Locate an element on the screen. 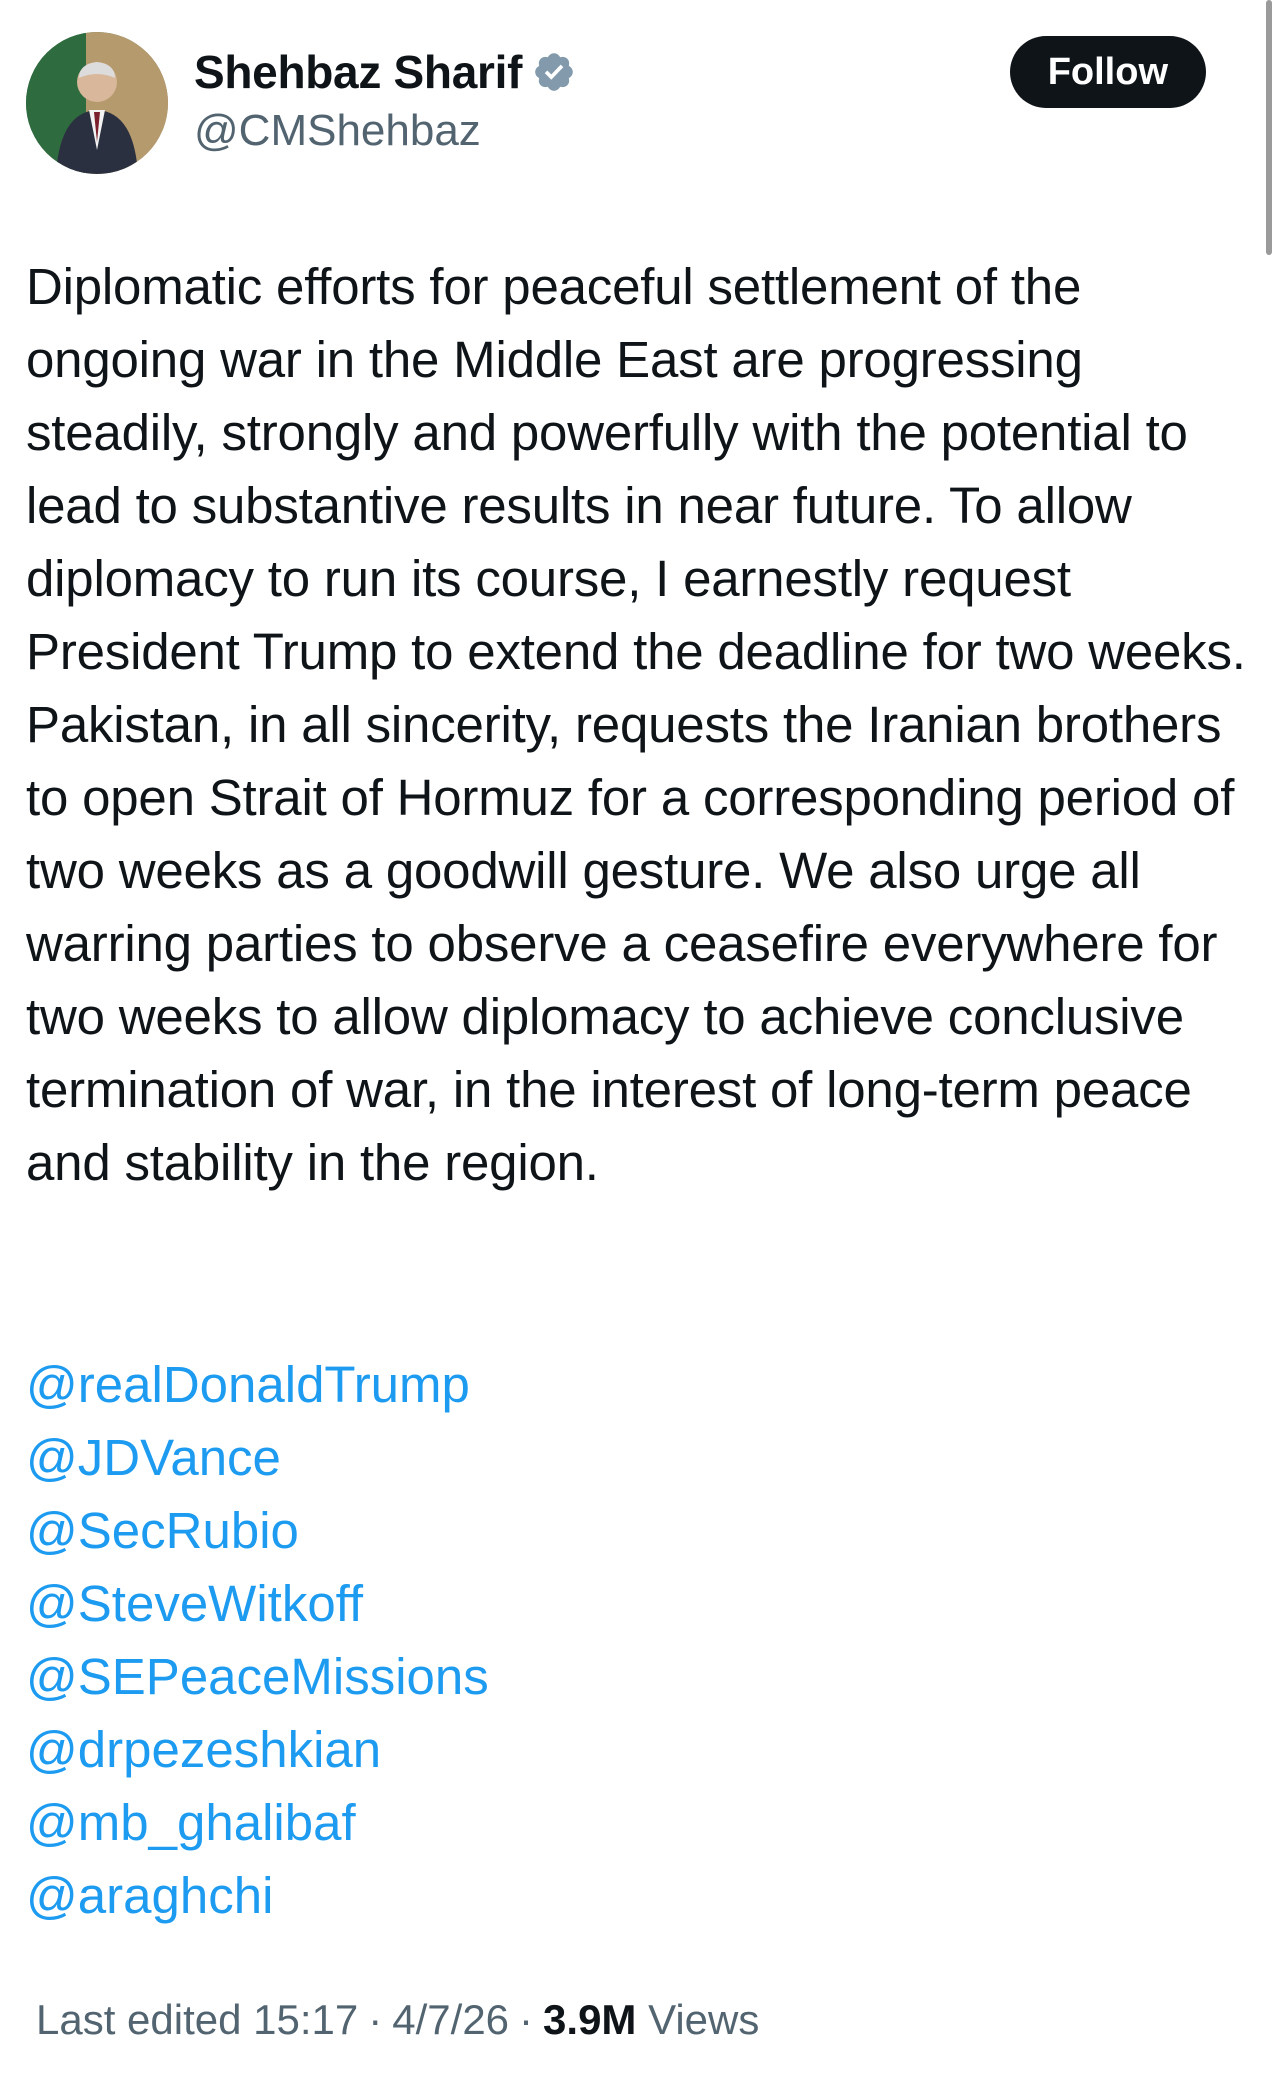 The image size is (1280, 2076). author-handle: @CMShehbaz is located at coordinates (337, 131).